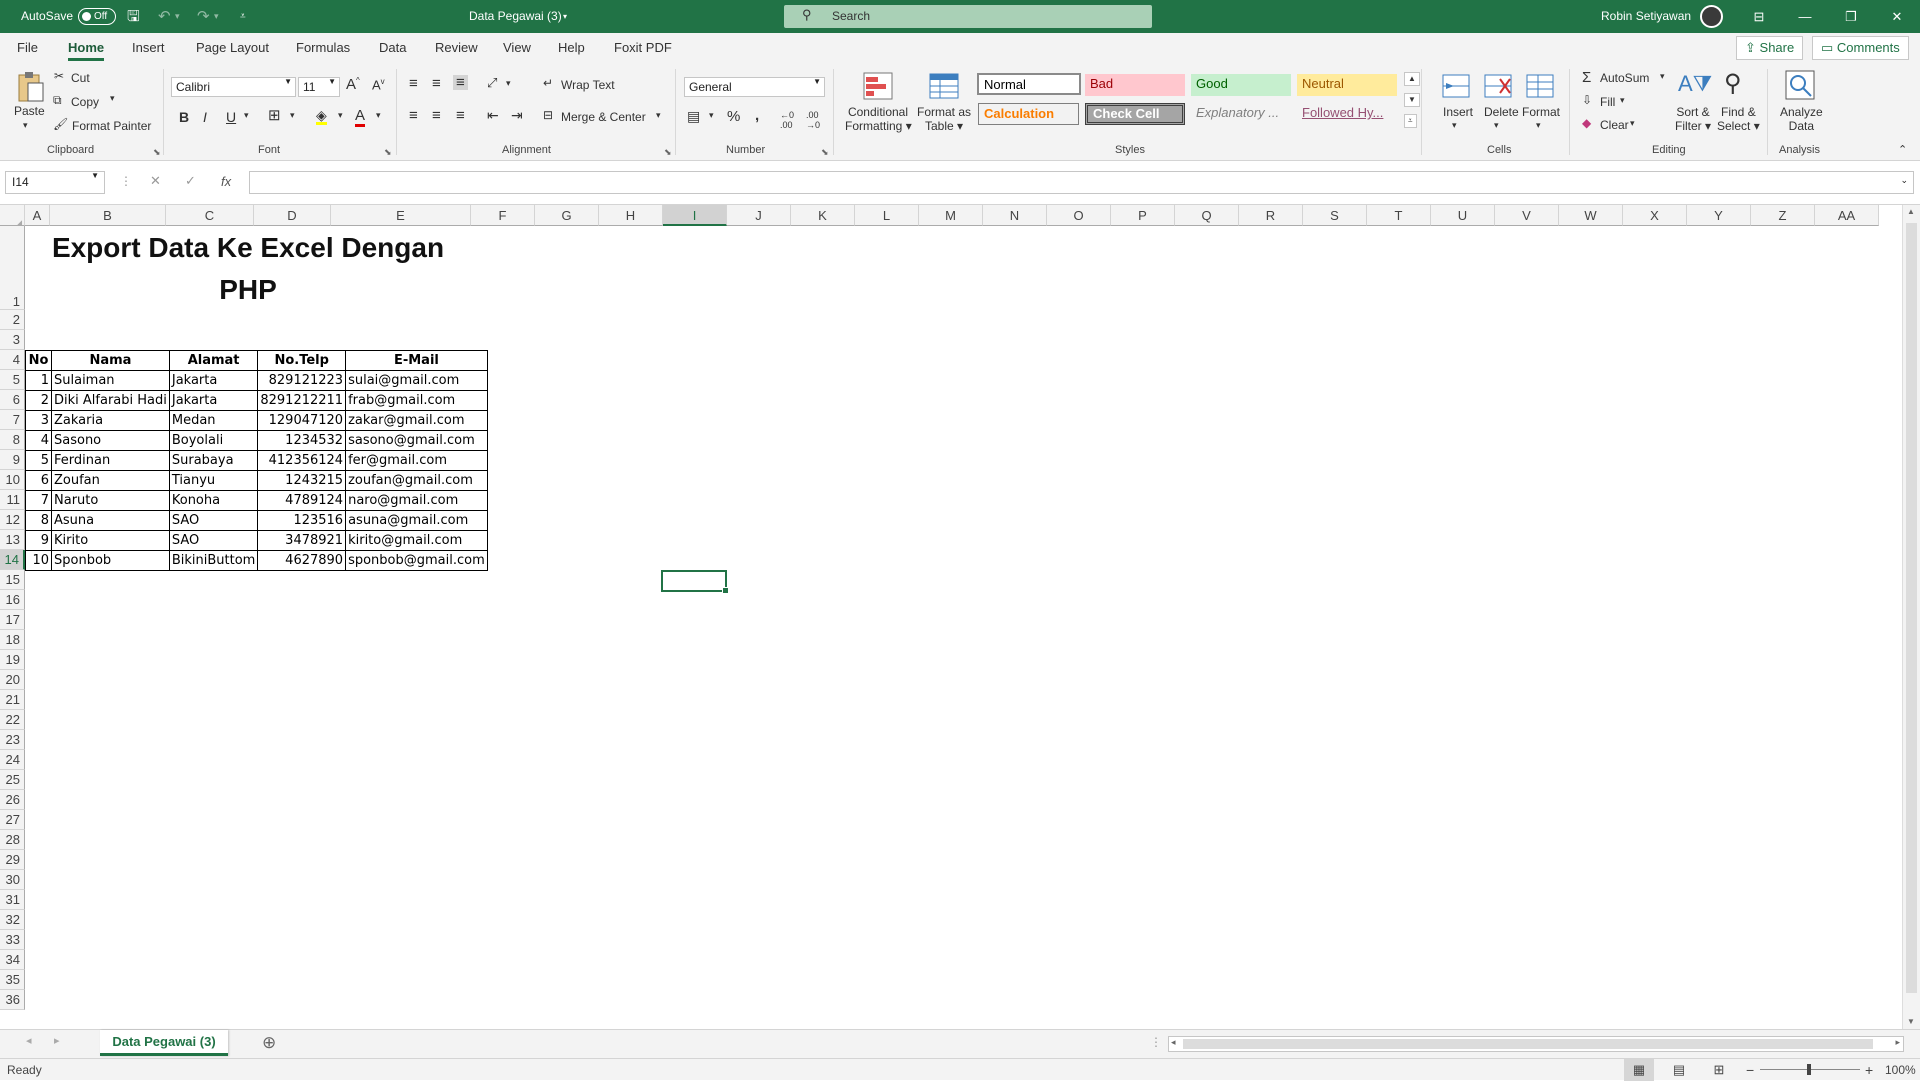 The height and width of the screenshot is (1081, 1920). Describe the element at coordinates (1029, 84) in the screenshot. I see `style-normal: Normal` at that location.